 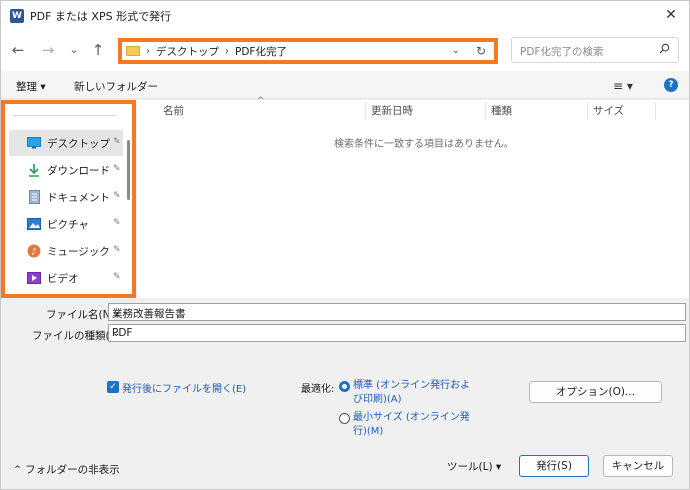 I want to click on publish-button: 発行(S), so click(x=554, y=466).